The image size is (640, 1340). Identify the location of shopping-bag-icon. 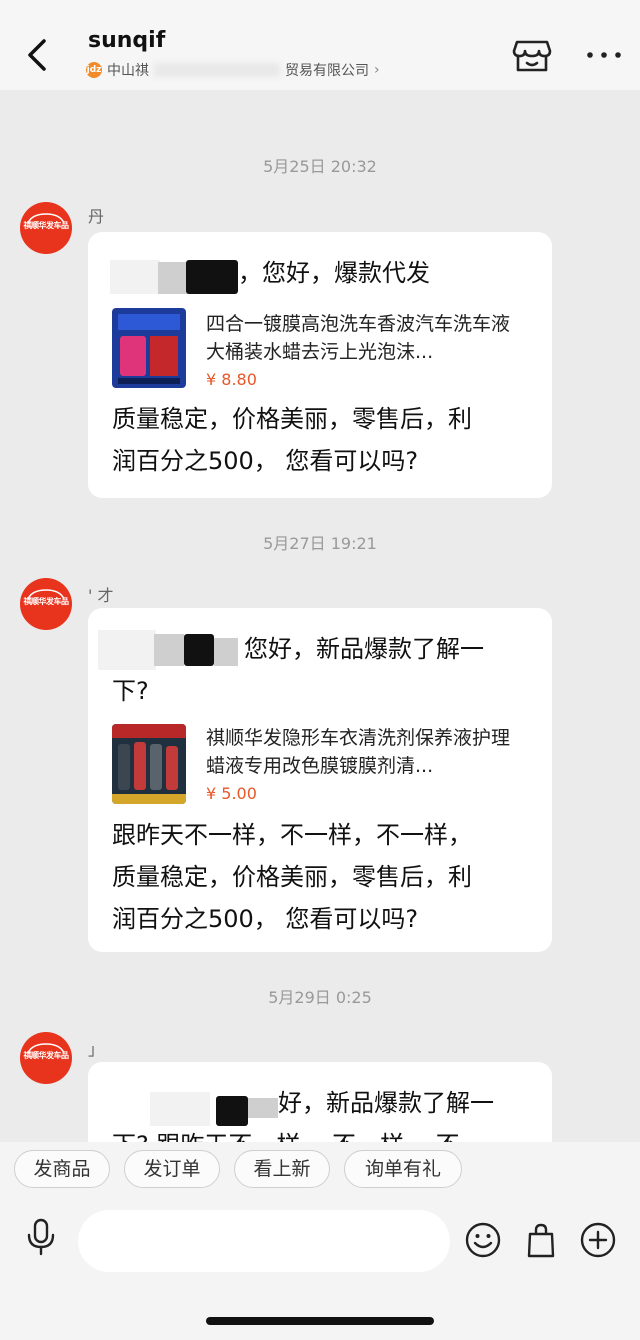
(541, 1240).